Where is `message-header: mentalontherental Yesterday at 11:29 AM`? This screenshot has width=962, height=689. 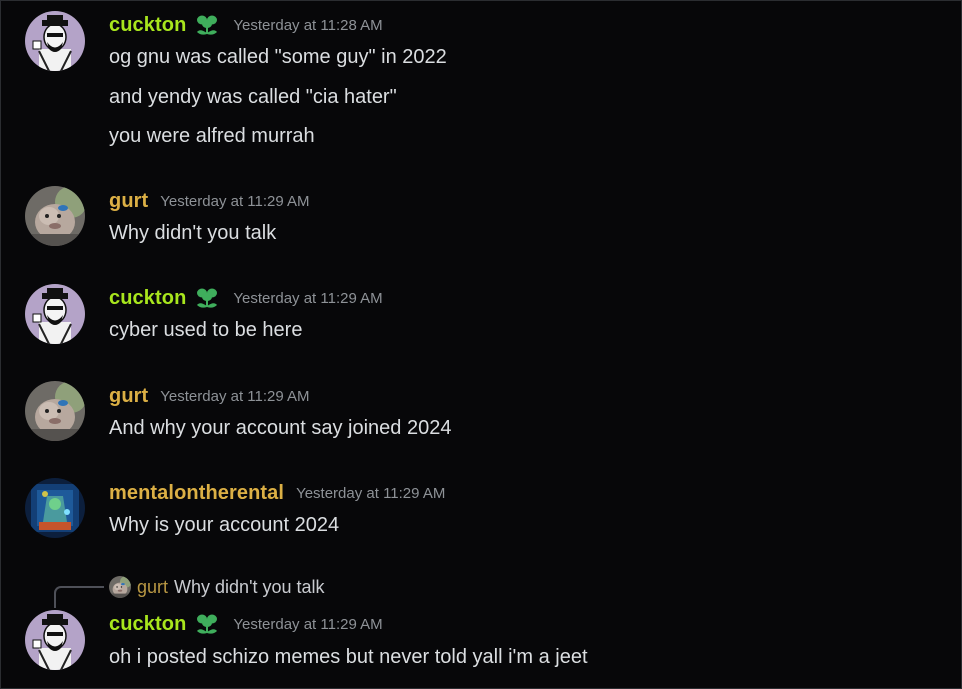 message-header: mentalontherental Yesterday at 11:29 AM is located at coordinates (277, 493).